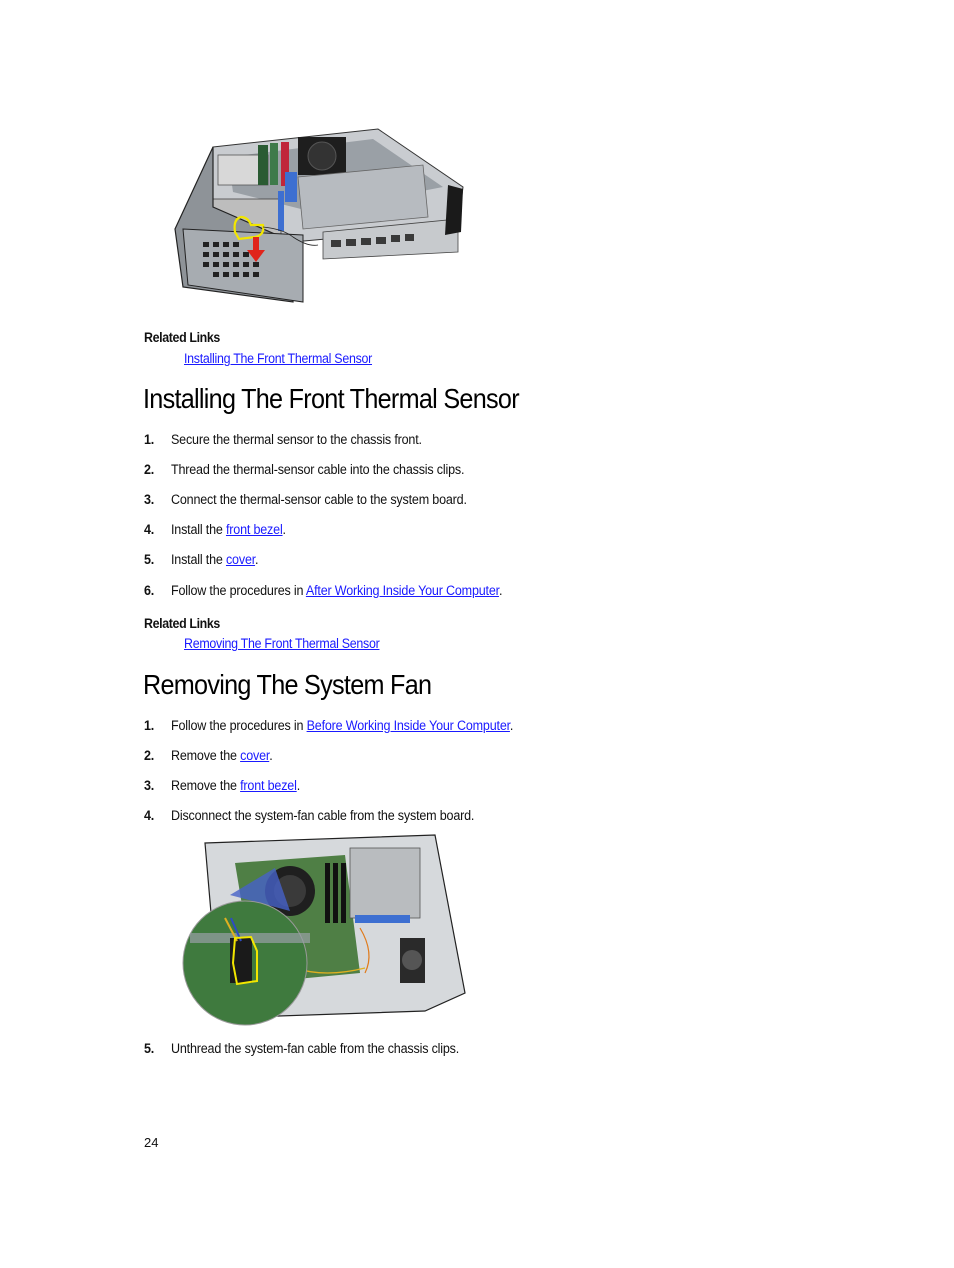  I want to click on remove-fan-step-2: 2. Remove the cover., so click(208, 755).